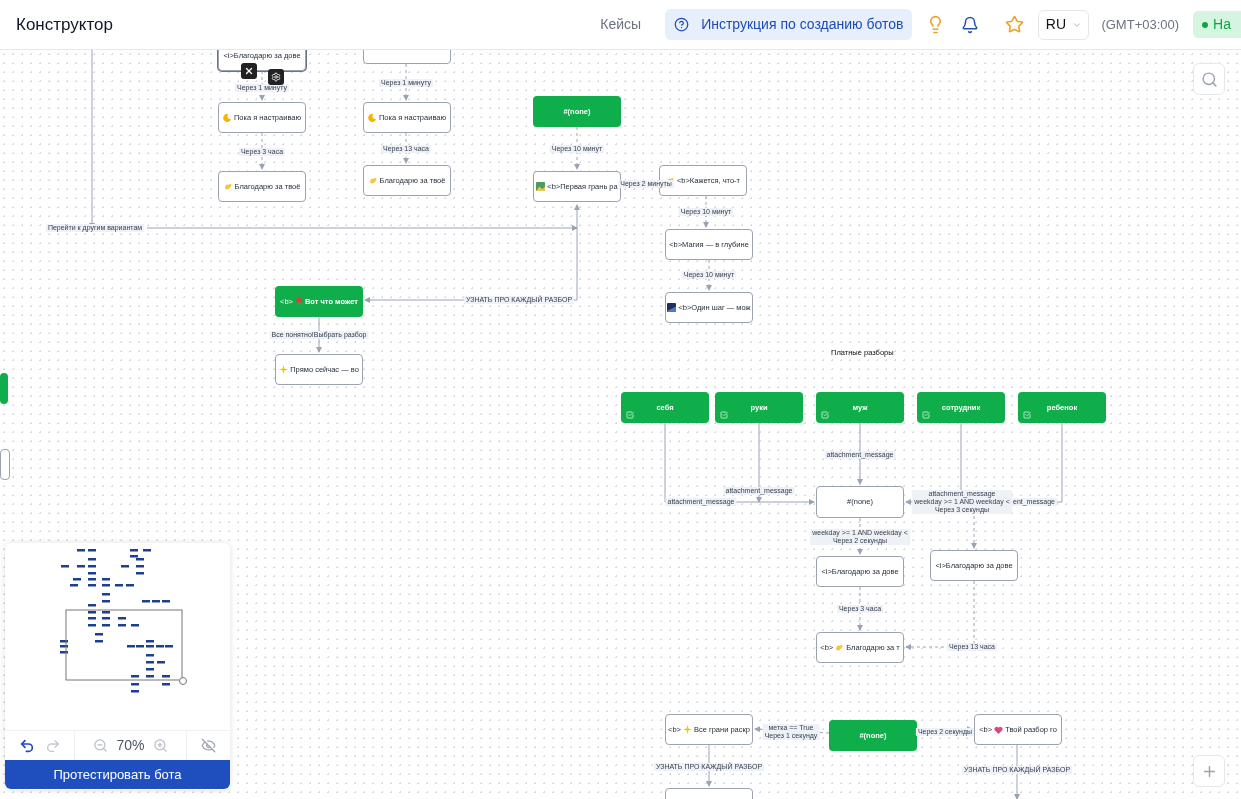 This screenshot has height=799, width=1241. What do you see at coordinates (130, 745) in the screenshot?
I see `zoom-level: 70%` at bounding box center [130, 745].